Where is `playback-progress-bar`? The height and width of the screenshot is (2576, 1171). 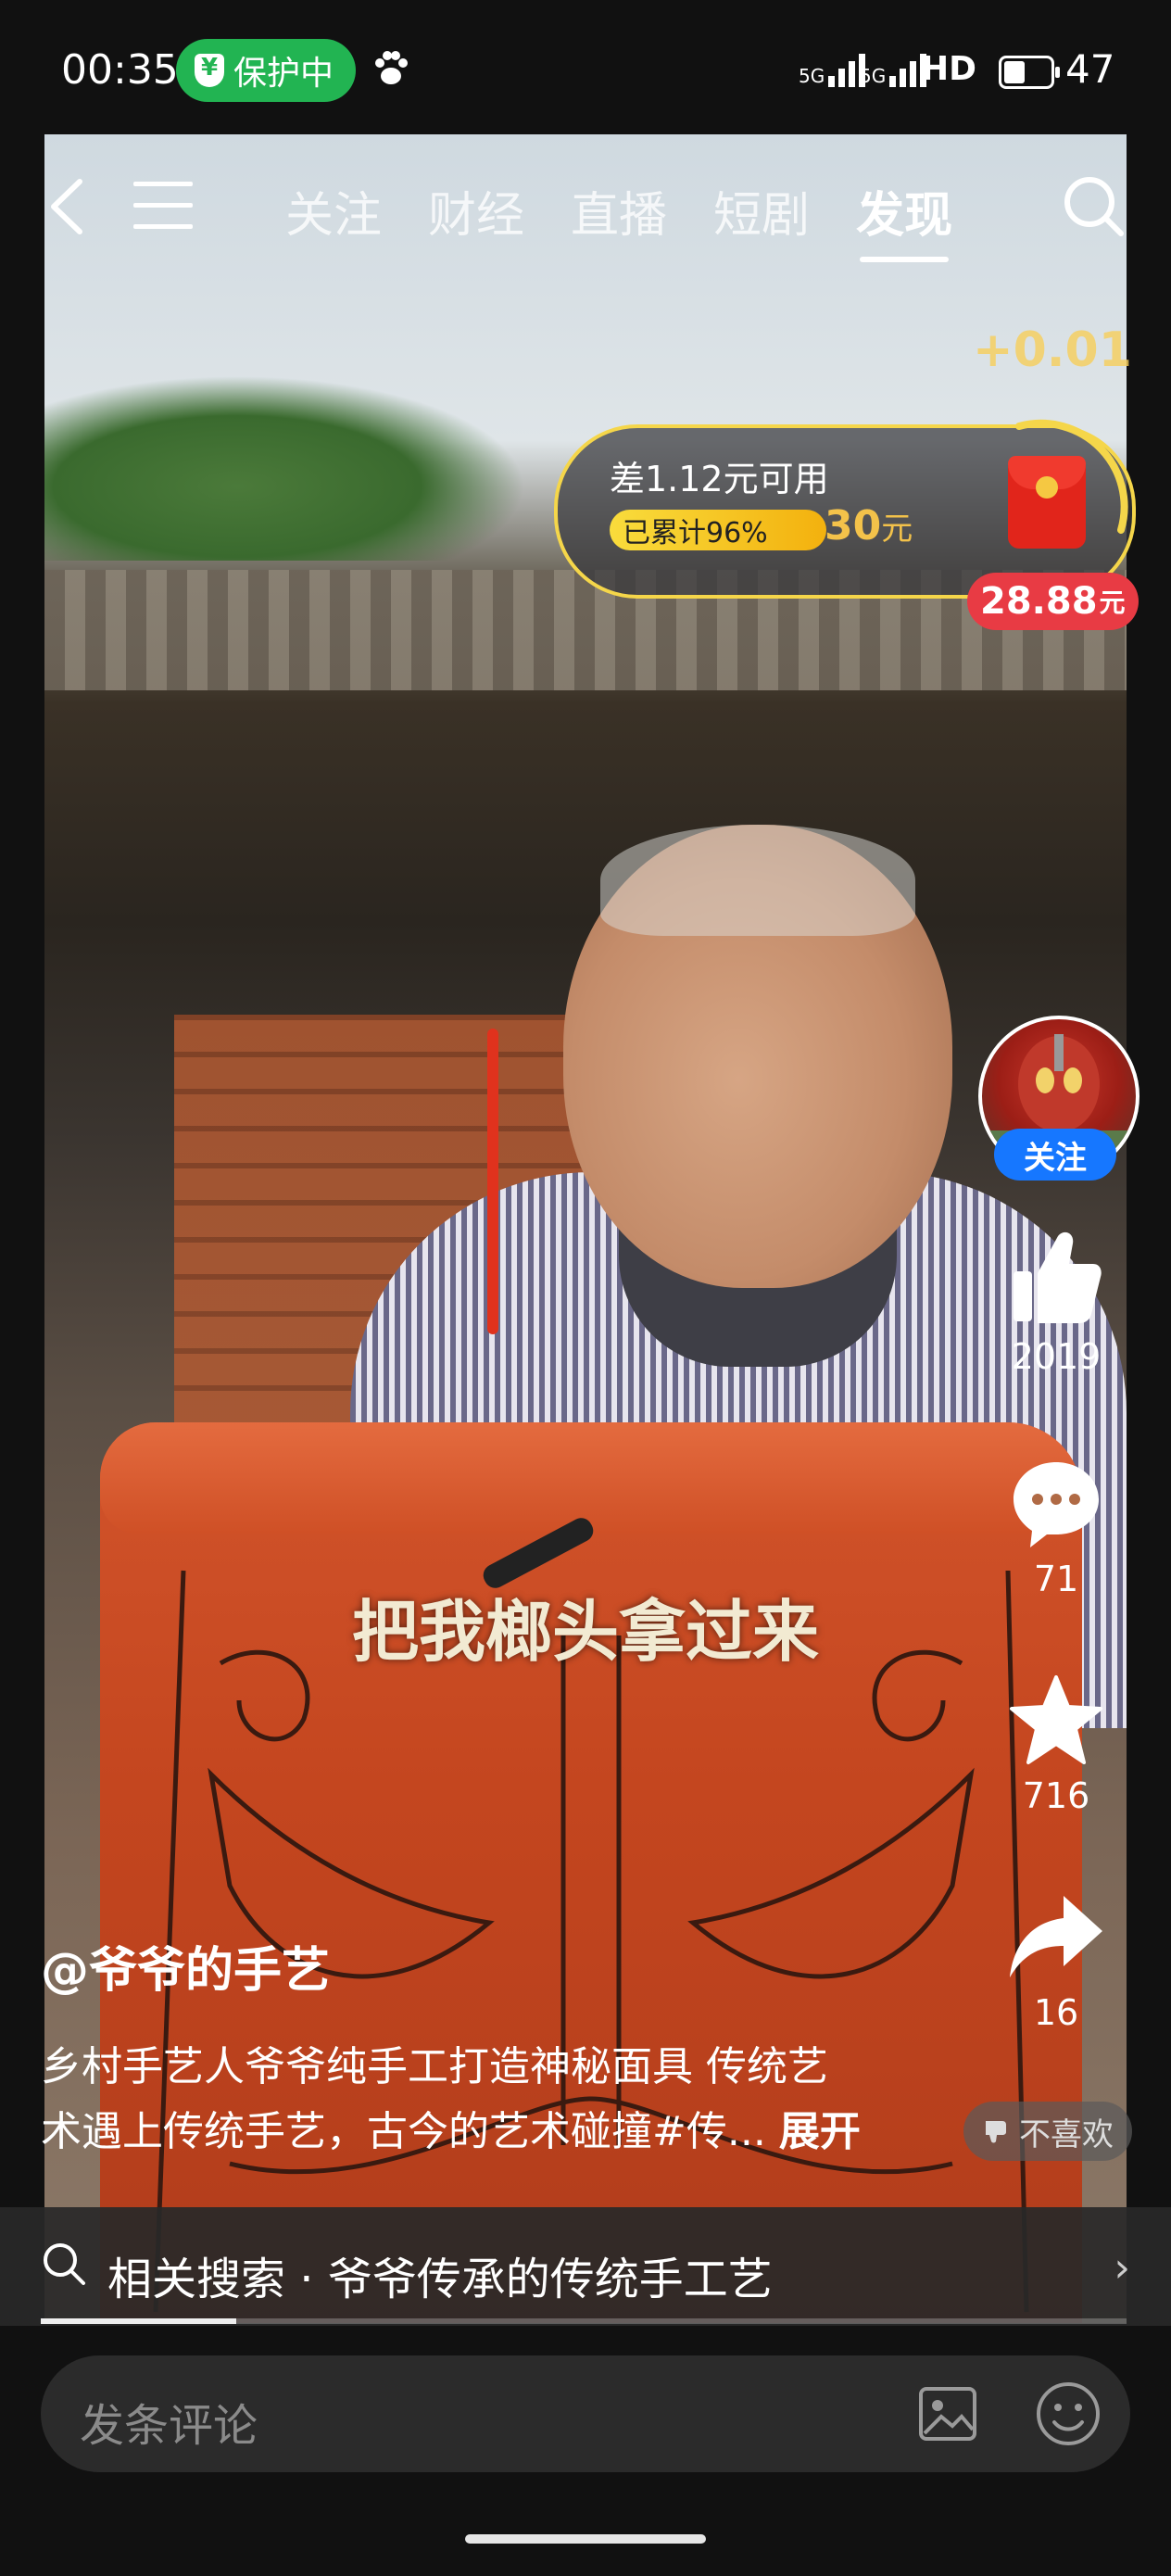
playback-progress-bar is located at coordinates (584, 2321).